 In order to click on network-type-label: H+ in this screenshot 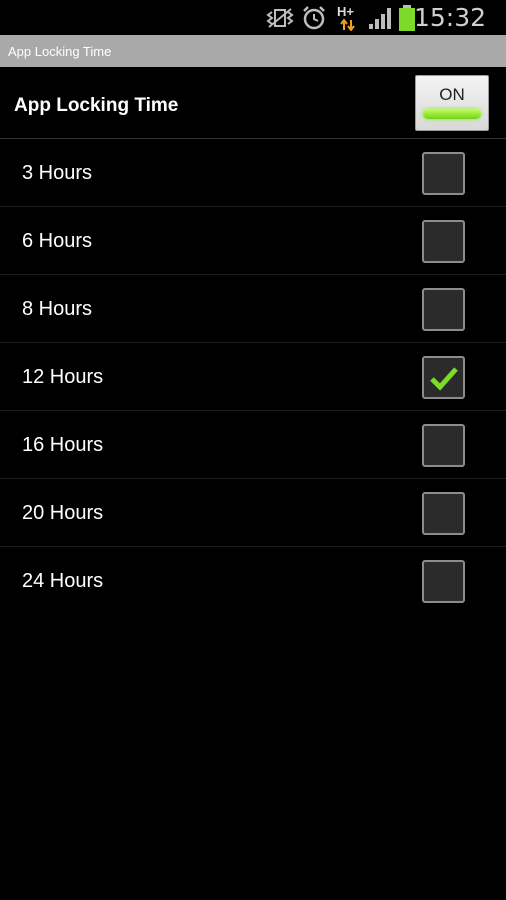, I will do `click(345, 11)`.